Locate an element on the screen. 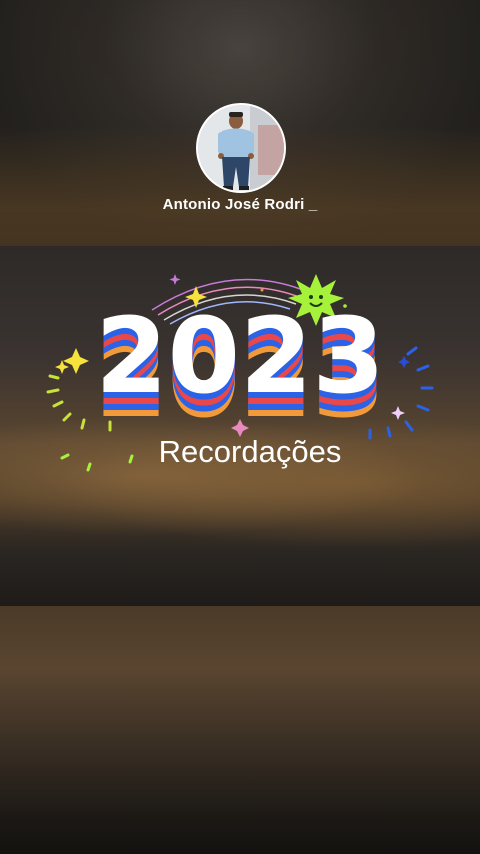 Image resolution: width=480 pixels, height=854 pixels. year-title: 2023 2023 2023 2023 2023 is located at coordinates (239, 368).